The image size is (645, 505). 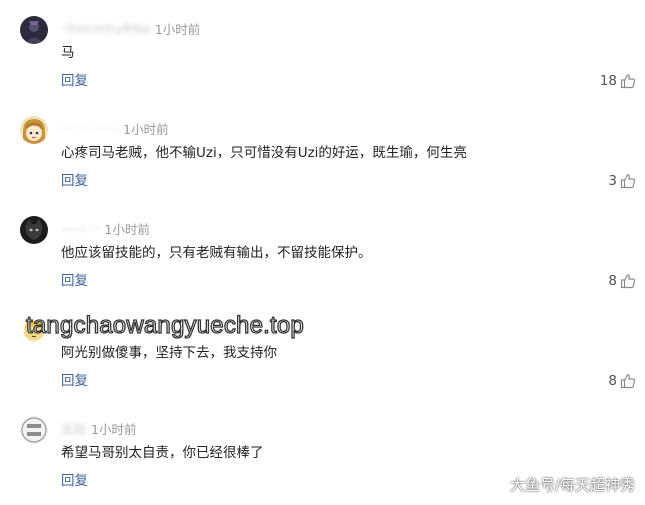 I want to click on comment-meta: ·lhimmhyRNe 1小时前, so click(x=130, y=28).